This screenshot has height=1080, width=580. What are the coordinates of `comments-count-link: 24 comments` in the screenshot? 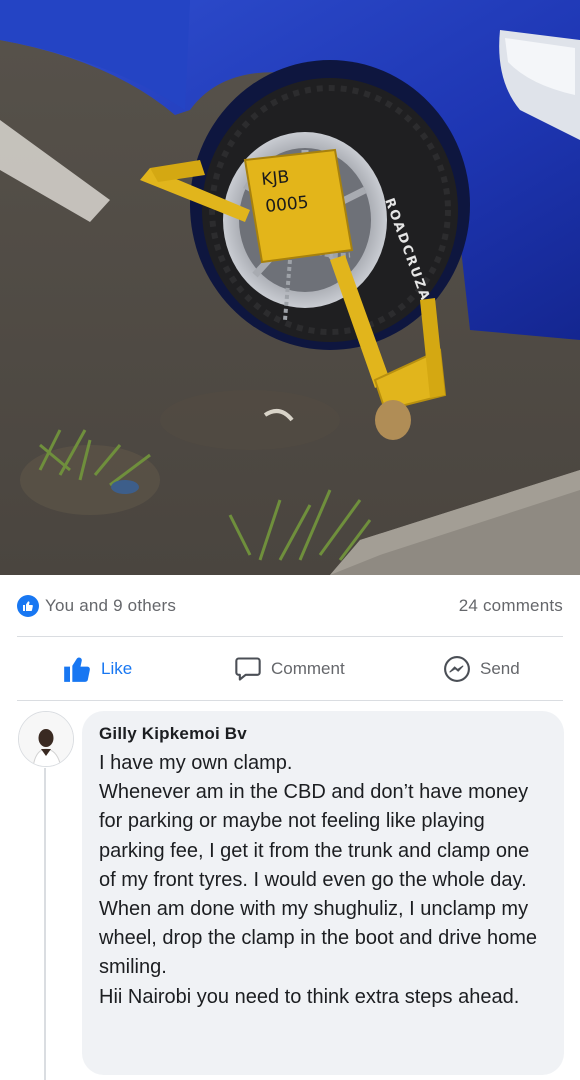 It's located at (511, 606).